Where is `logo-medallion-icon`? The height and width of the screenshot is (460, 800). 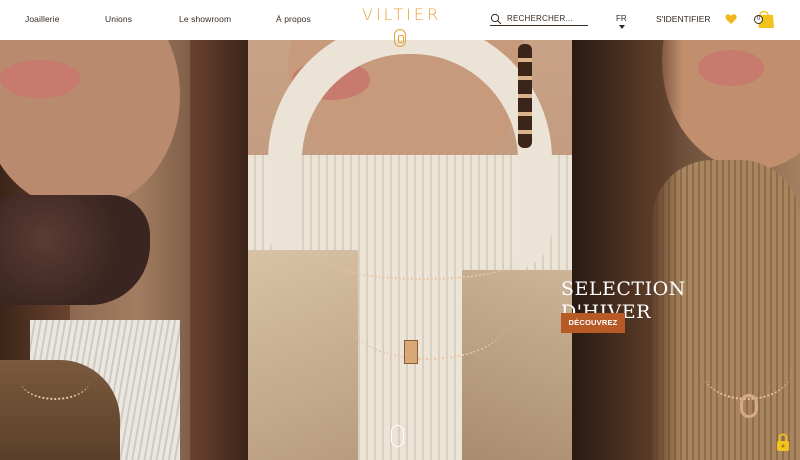 logo-medallion-icon is located at coordinates (400, 38).